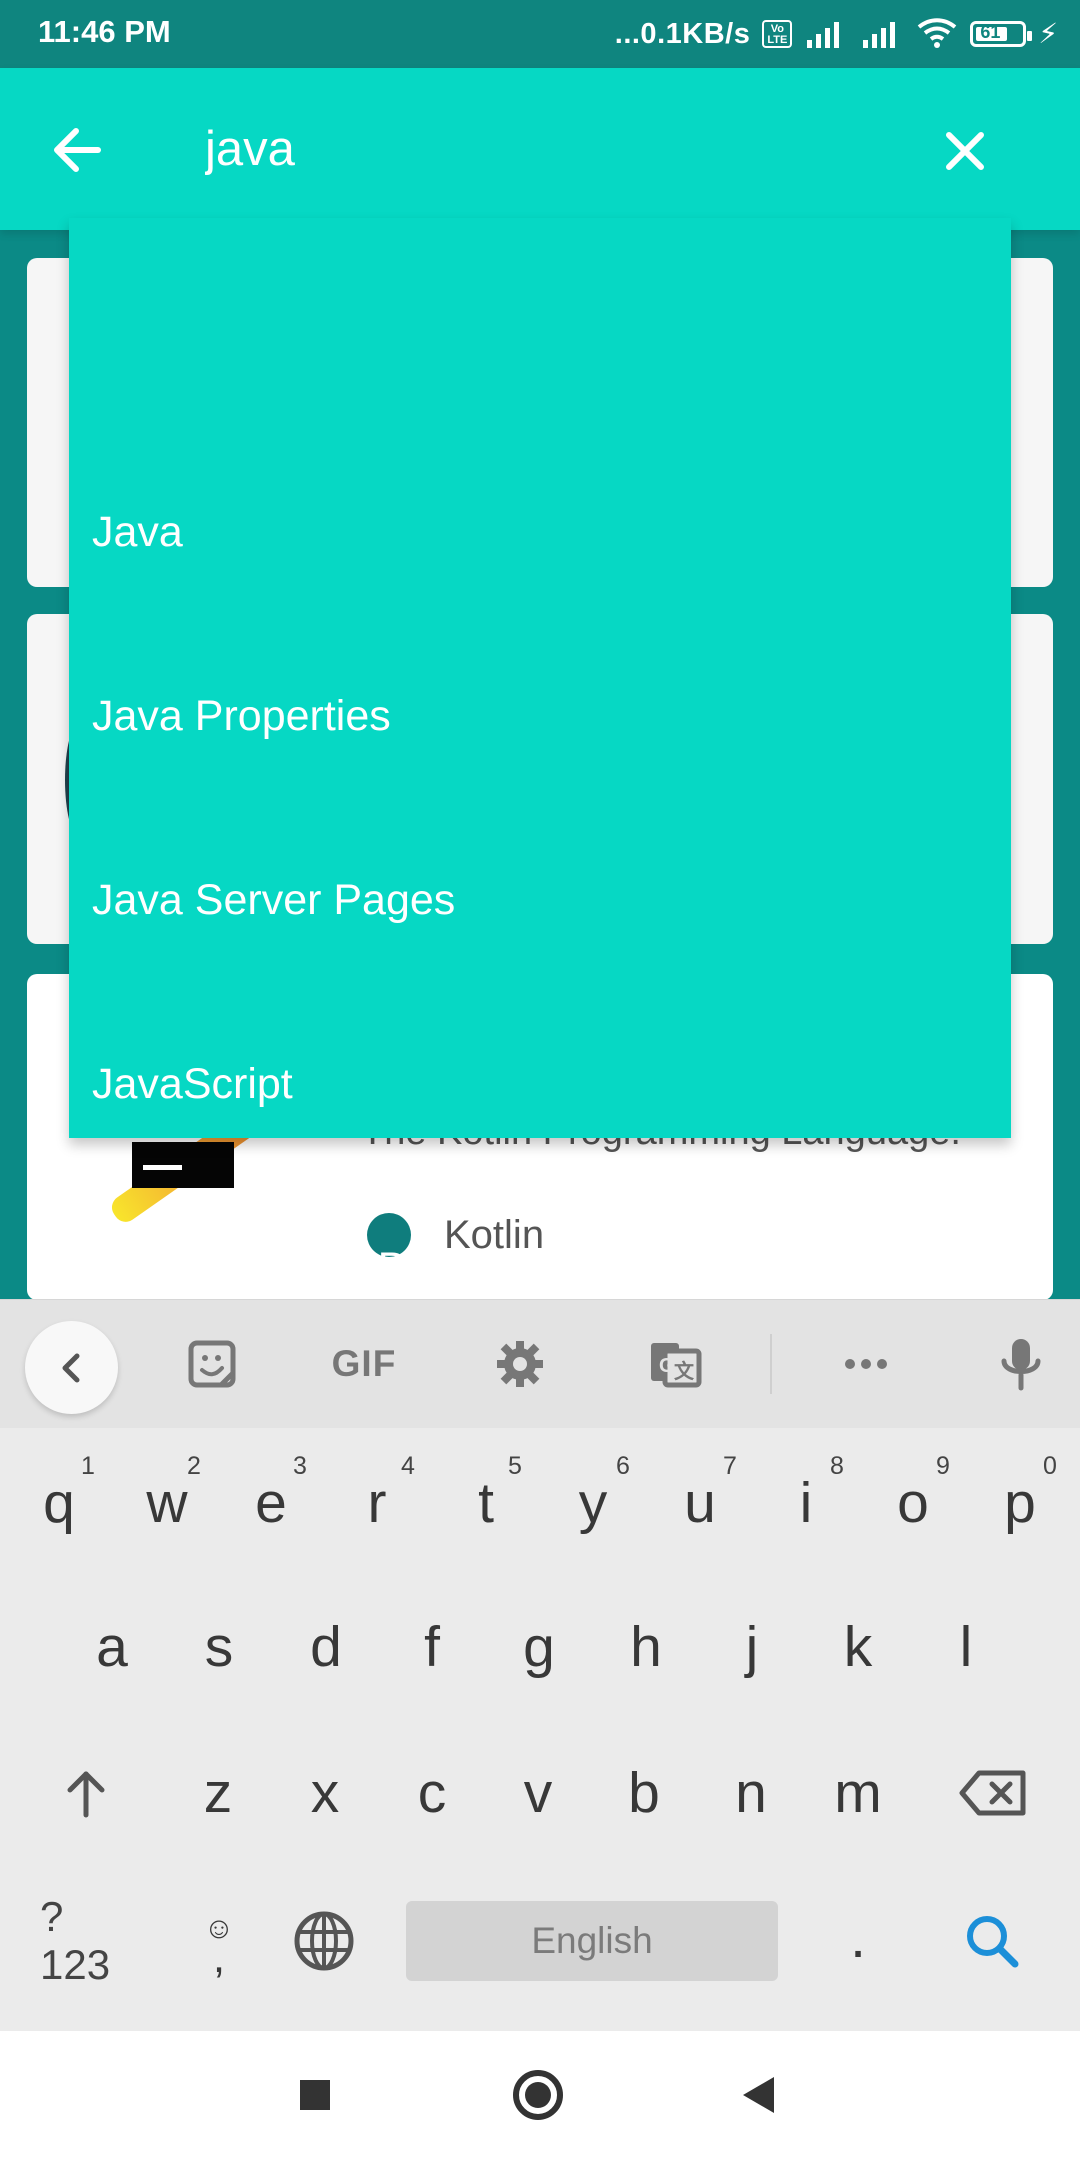 The width and height of the screenshot is (1080, 2160). I want to click on key-v: v, so click(538, 1793).